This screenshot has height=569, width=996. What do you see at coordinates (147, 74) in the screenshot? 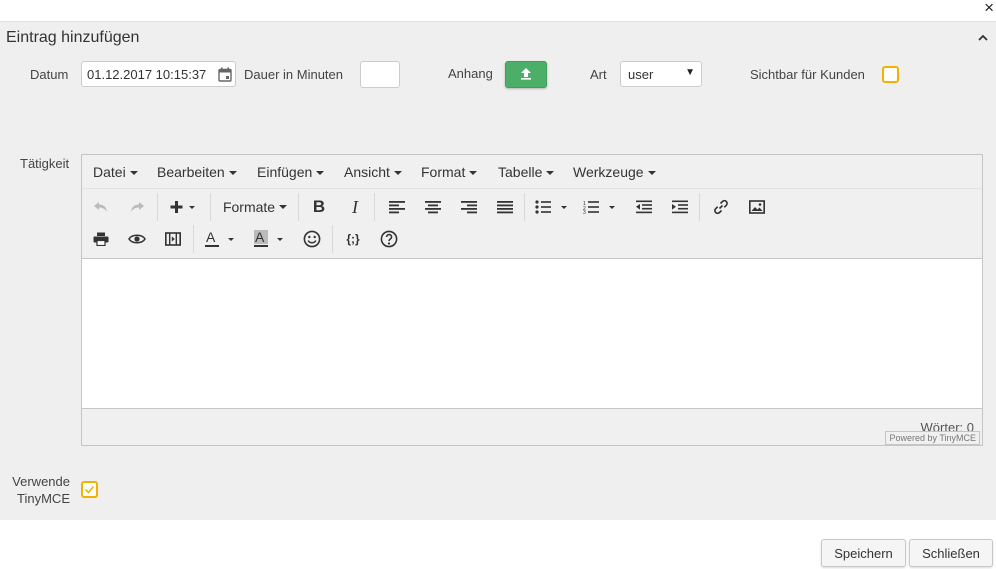
I see `date-value: 01.12.2017 10:15:37` at bounding box center [147, 74].